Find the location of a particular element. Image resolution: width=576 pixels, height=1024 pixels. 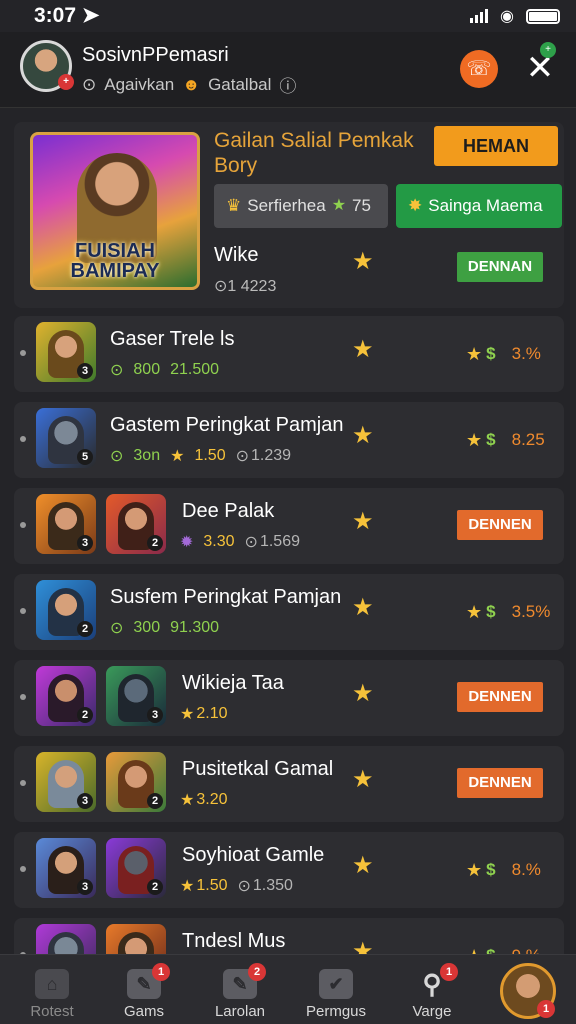

list-item: 3 2 Dee Palak ✹ 3.30 ⊙ 1.569 ★ DENNEN is located at coordinates (289, 526).